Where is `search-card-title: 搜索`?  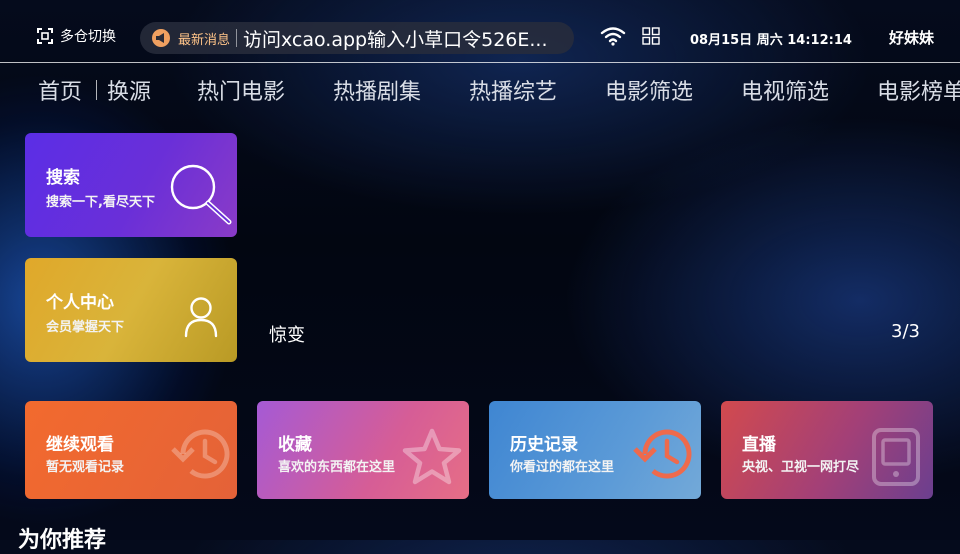
search-card-title: 搜索 is located at coordinates (63, 178).